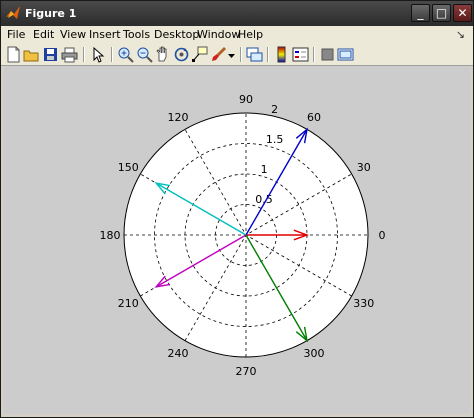 Image resolution: width=474 pixels, height=418 pixels. Describe the element at coordinates (250, 34) in the screenshot. I see `menu-help: Help` at that location.